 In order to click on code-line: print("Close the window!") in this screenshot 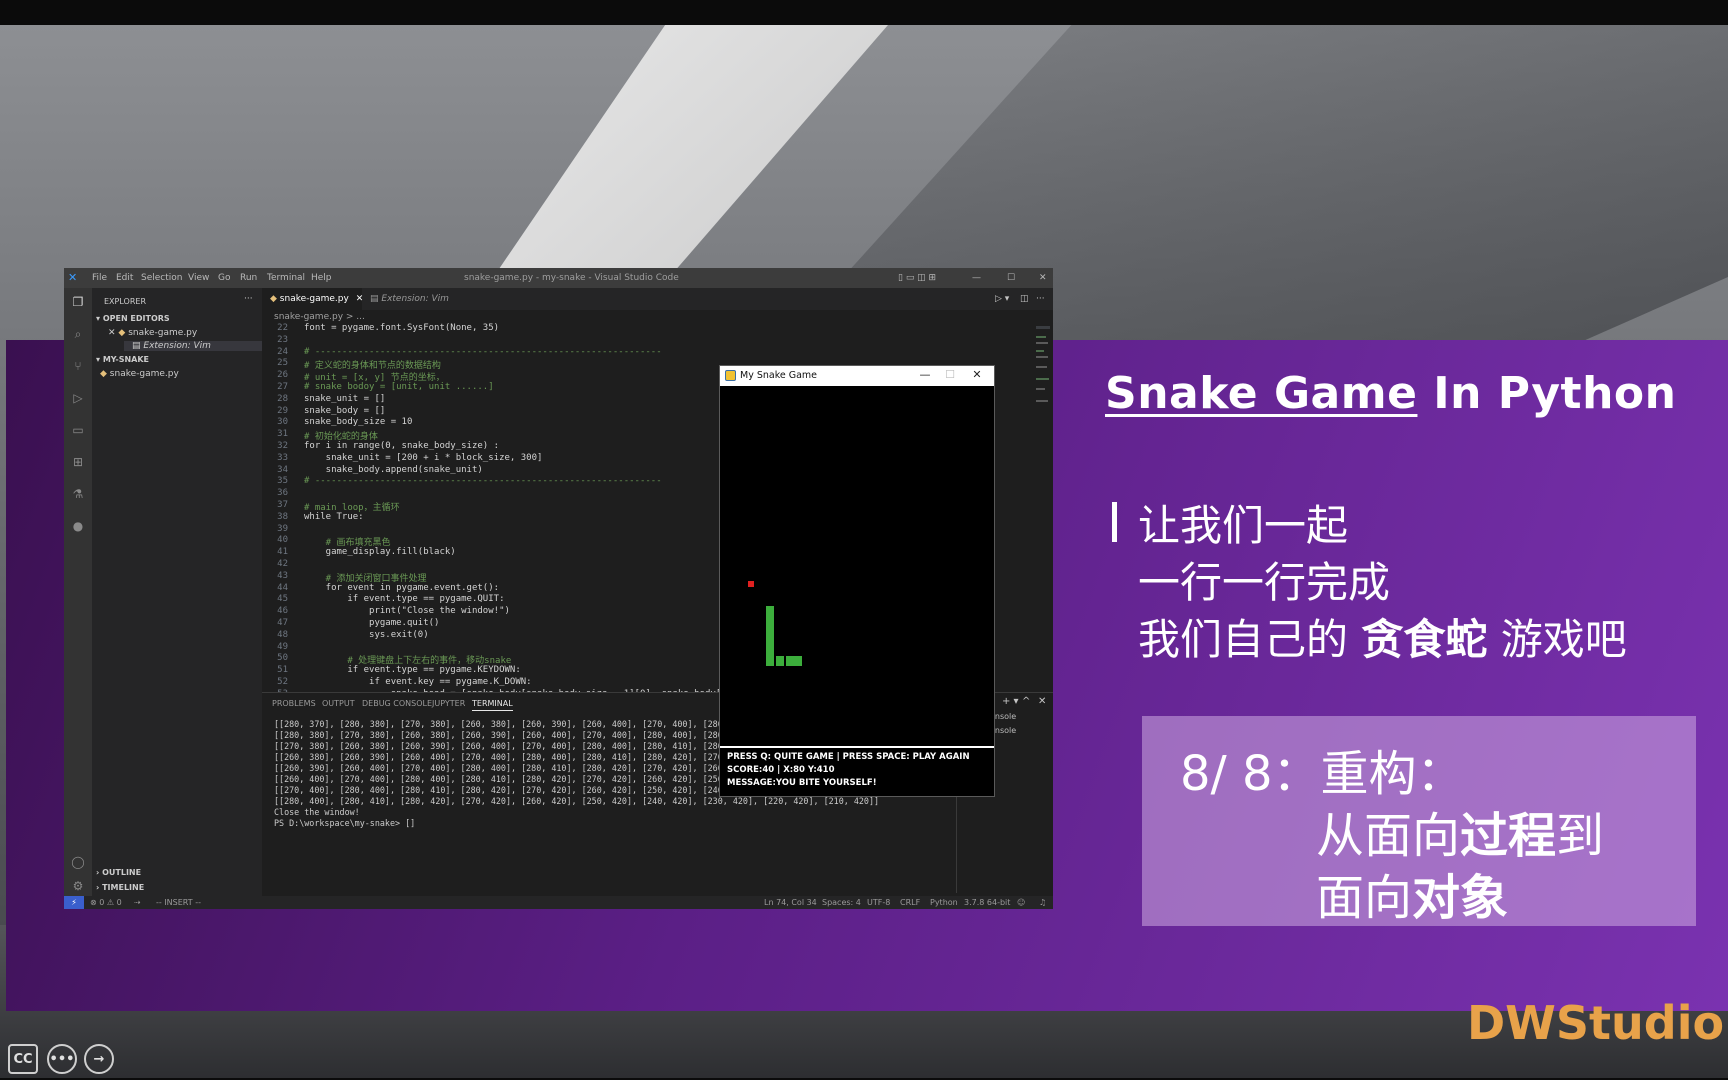, I will do `click(407, 611)`.